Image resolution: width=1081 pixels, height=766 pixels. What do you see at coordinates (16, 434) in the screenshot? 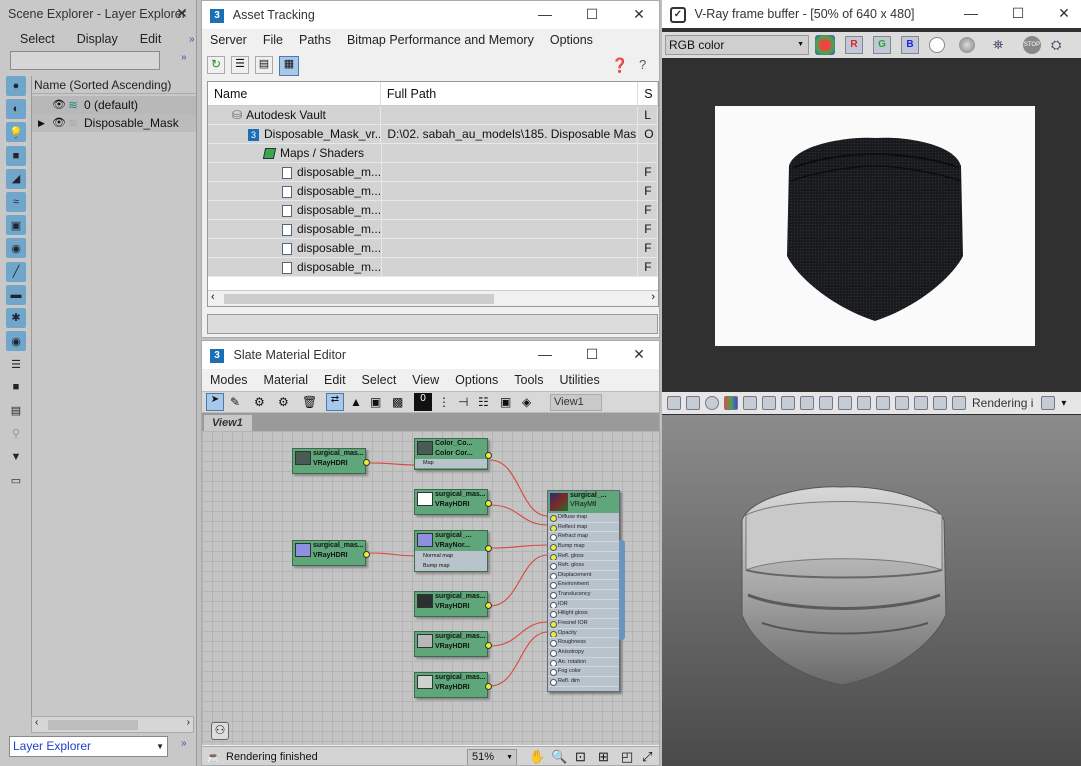
I see `link-icon: ⚲` at bounding box center [16, 434].